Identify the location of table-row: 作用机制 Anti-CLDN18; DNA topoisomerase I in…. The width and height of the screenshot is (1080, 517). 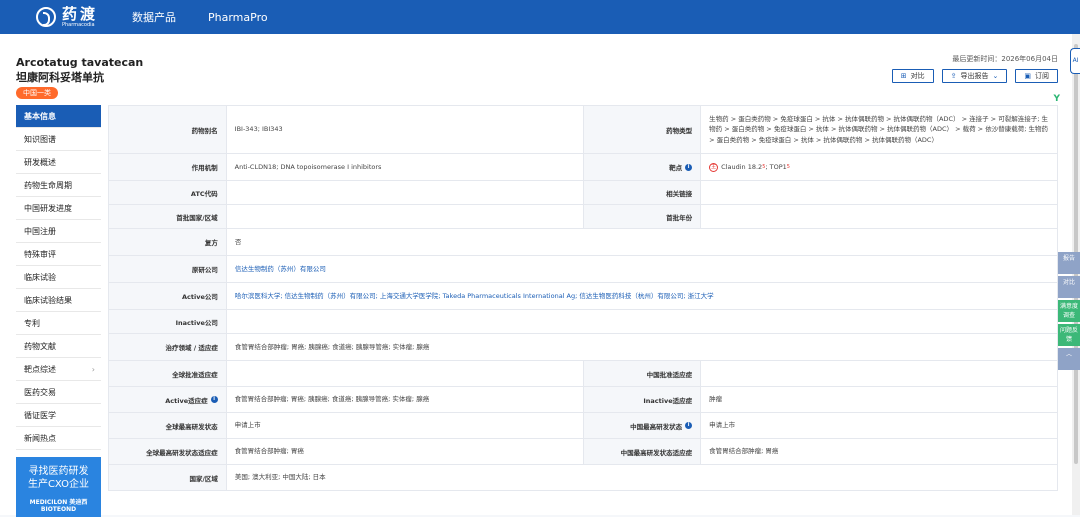
(583, 167).